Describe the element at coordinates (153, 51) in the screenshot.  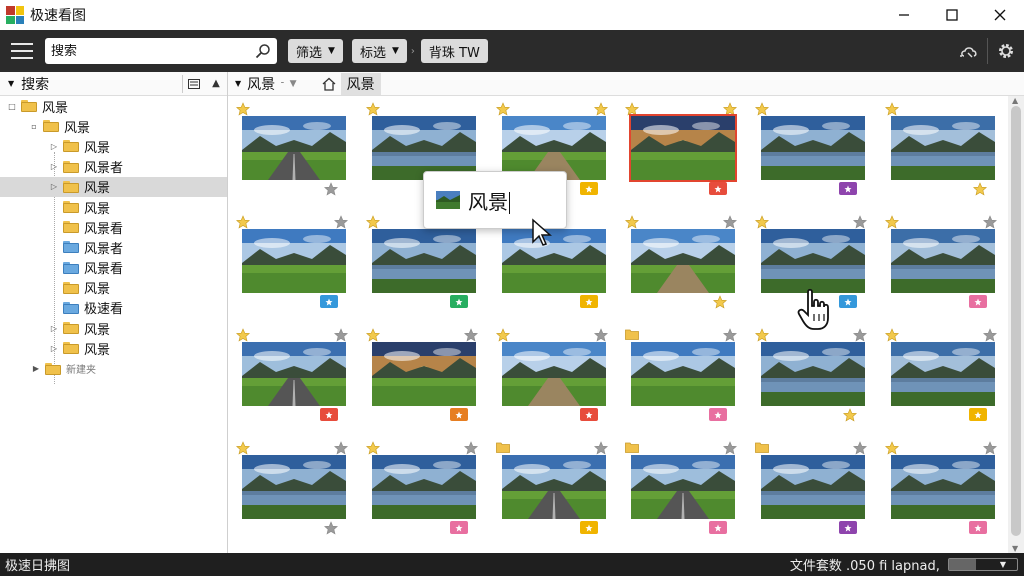
I see `search-input` at that location.